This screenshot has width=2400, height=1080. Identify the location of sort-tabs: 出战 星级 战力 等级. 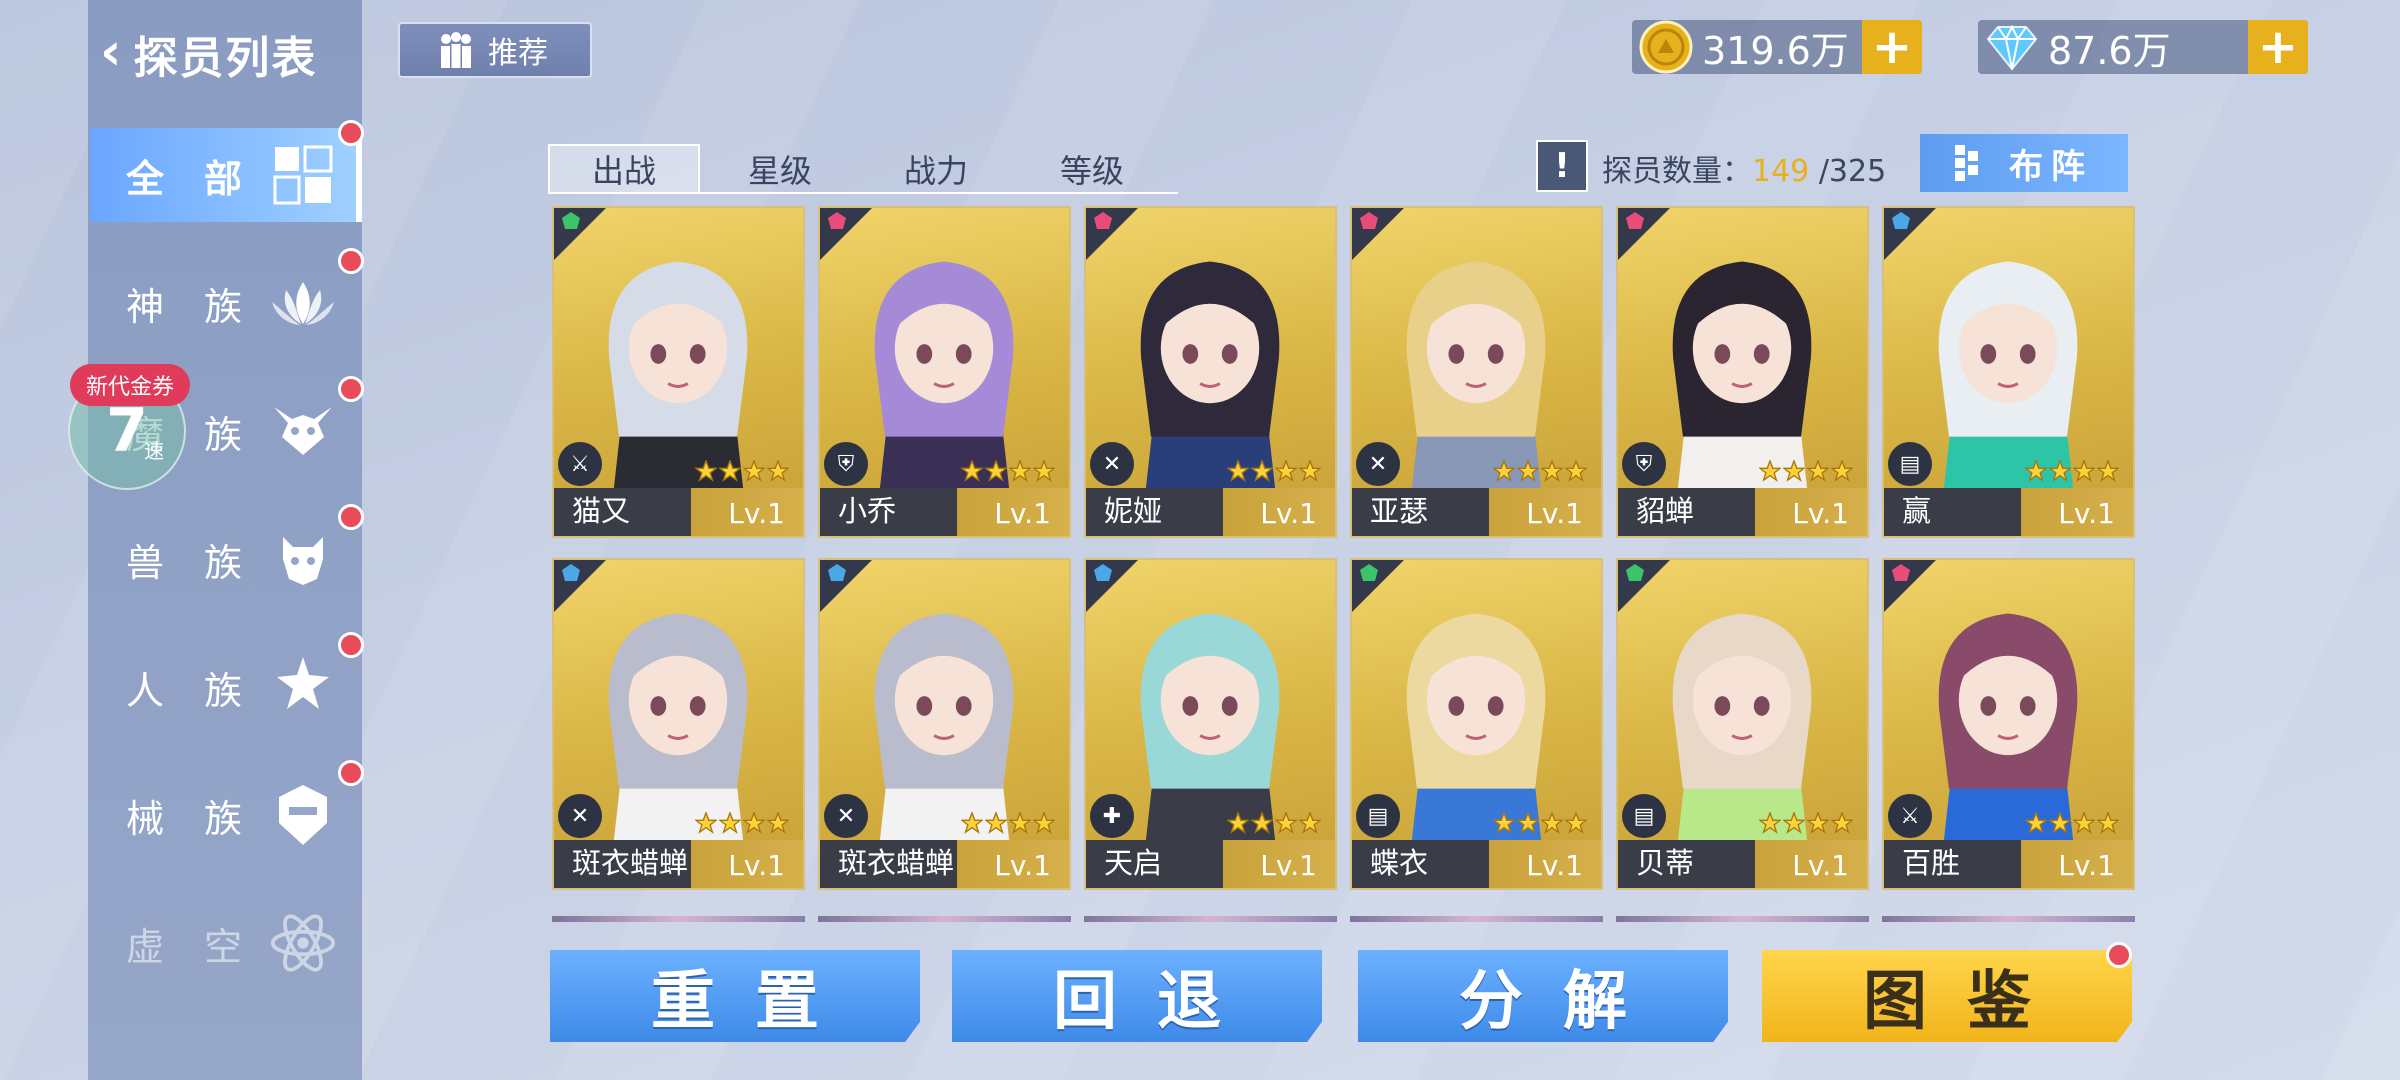
(863, 169).